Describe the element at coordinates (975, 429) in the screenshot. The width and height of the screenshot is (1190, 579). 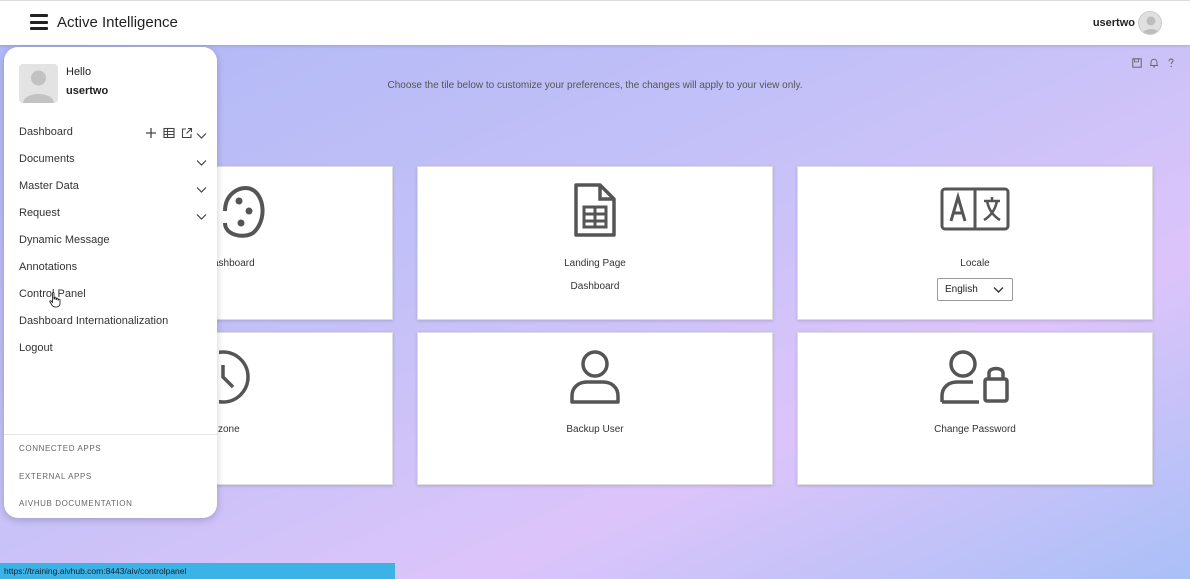
I see `tile-label: Change Password` at that location.